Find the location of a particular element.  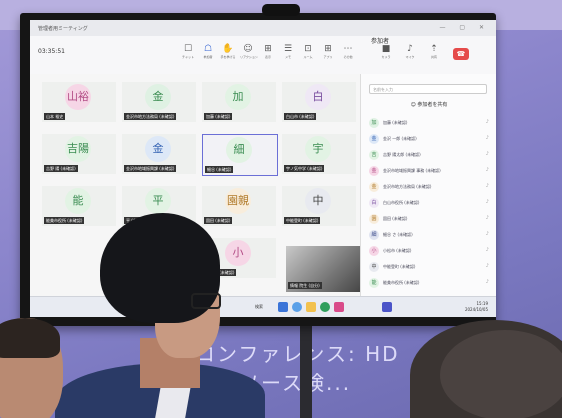

toolbar-label: 手を挙げる is located at coordinates (228, 57).